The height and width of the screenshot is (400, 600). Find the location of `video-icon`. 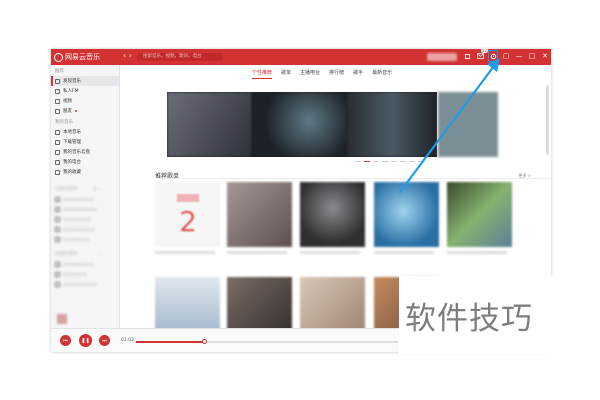

video-icon is located at coordinates (57, 101).